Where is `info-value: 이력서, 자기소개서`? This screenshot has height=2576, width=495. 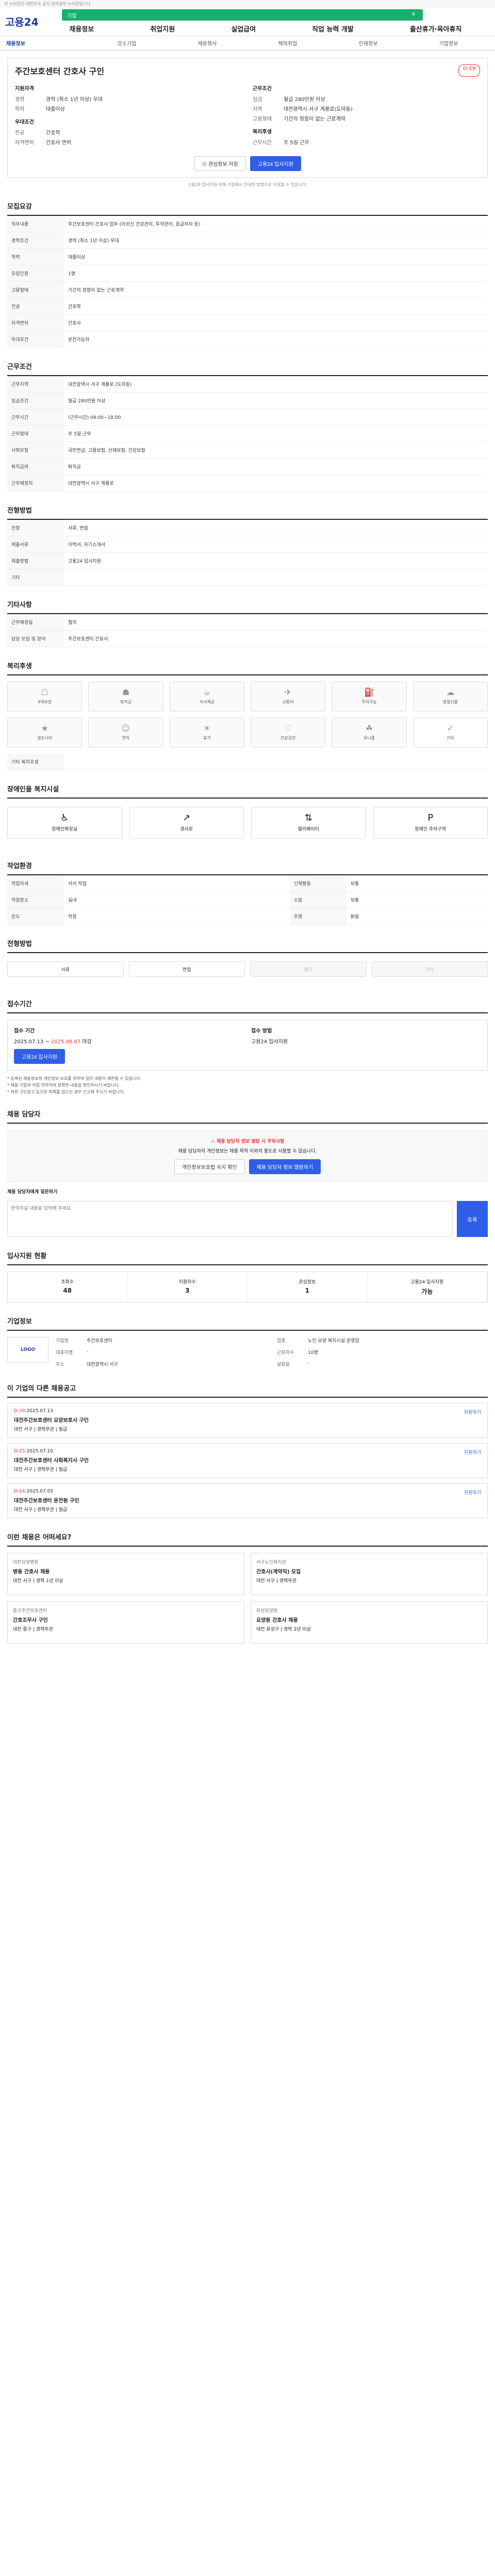
info-value: 이력서, 자기소개서 is located at coordinates (276, 544).